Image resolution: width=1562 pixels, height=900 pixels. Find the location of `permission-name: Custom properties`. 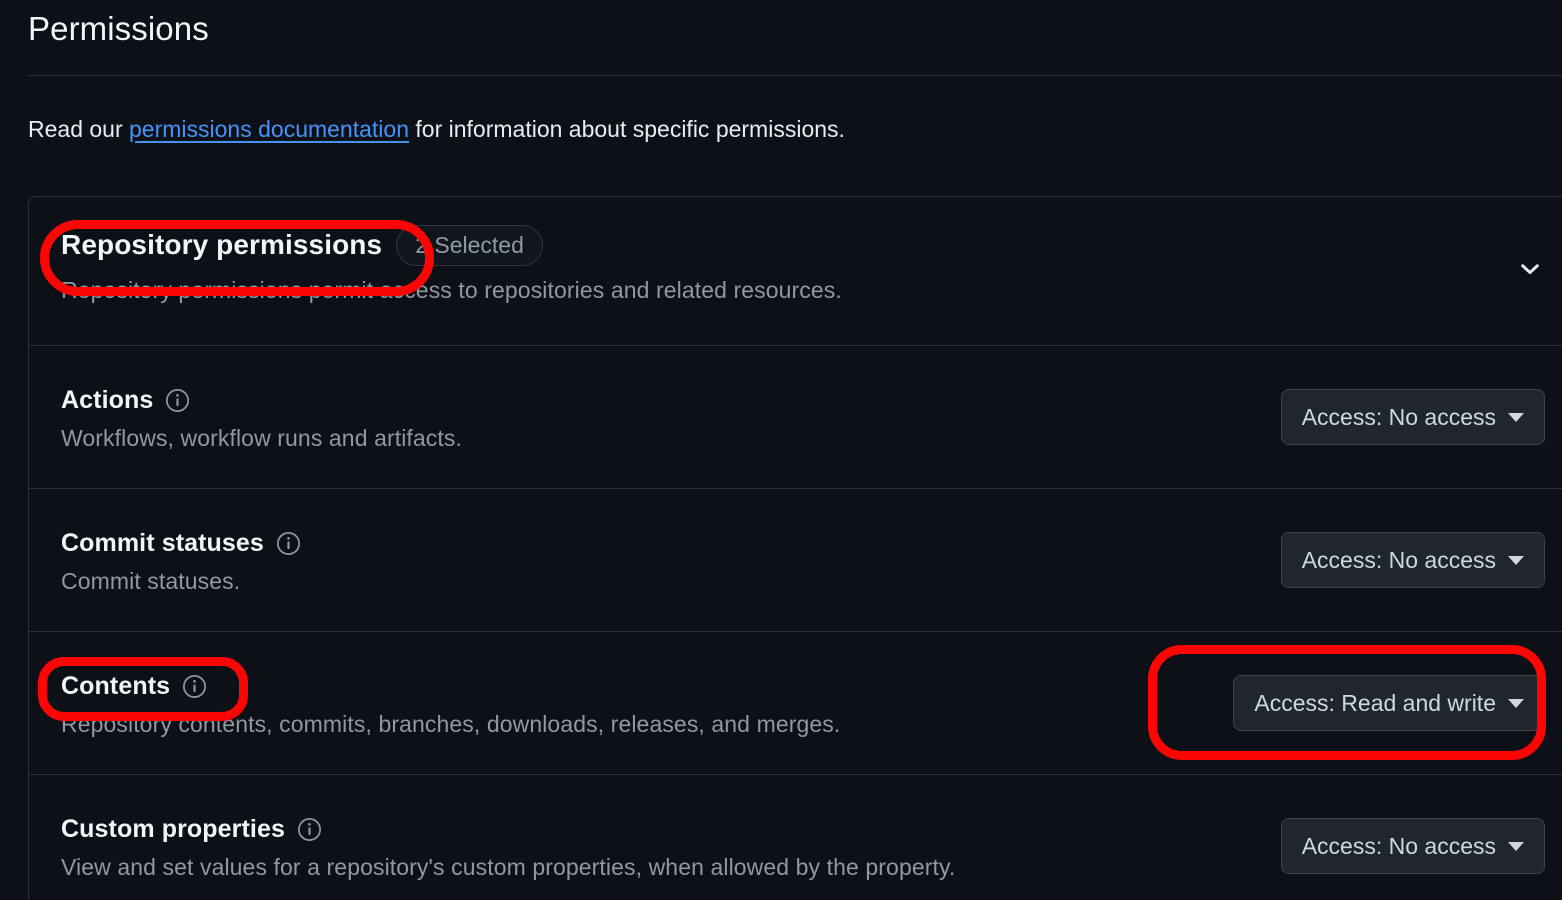

permission-name: Custom properties is located at coordinates (173, 828).